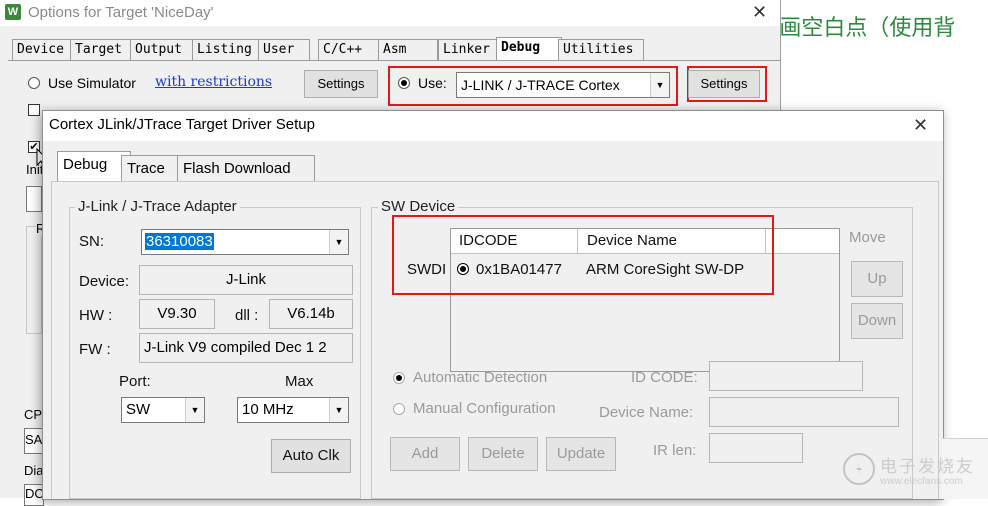  Describe the element at coordinates (877, 279) in the screenshot. I see `move-up-button: Up` at that location.